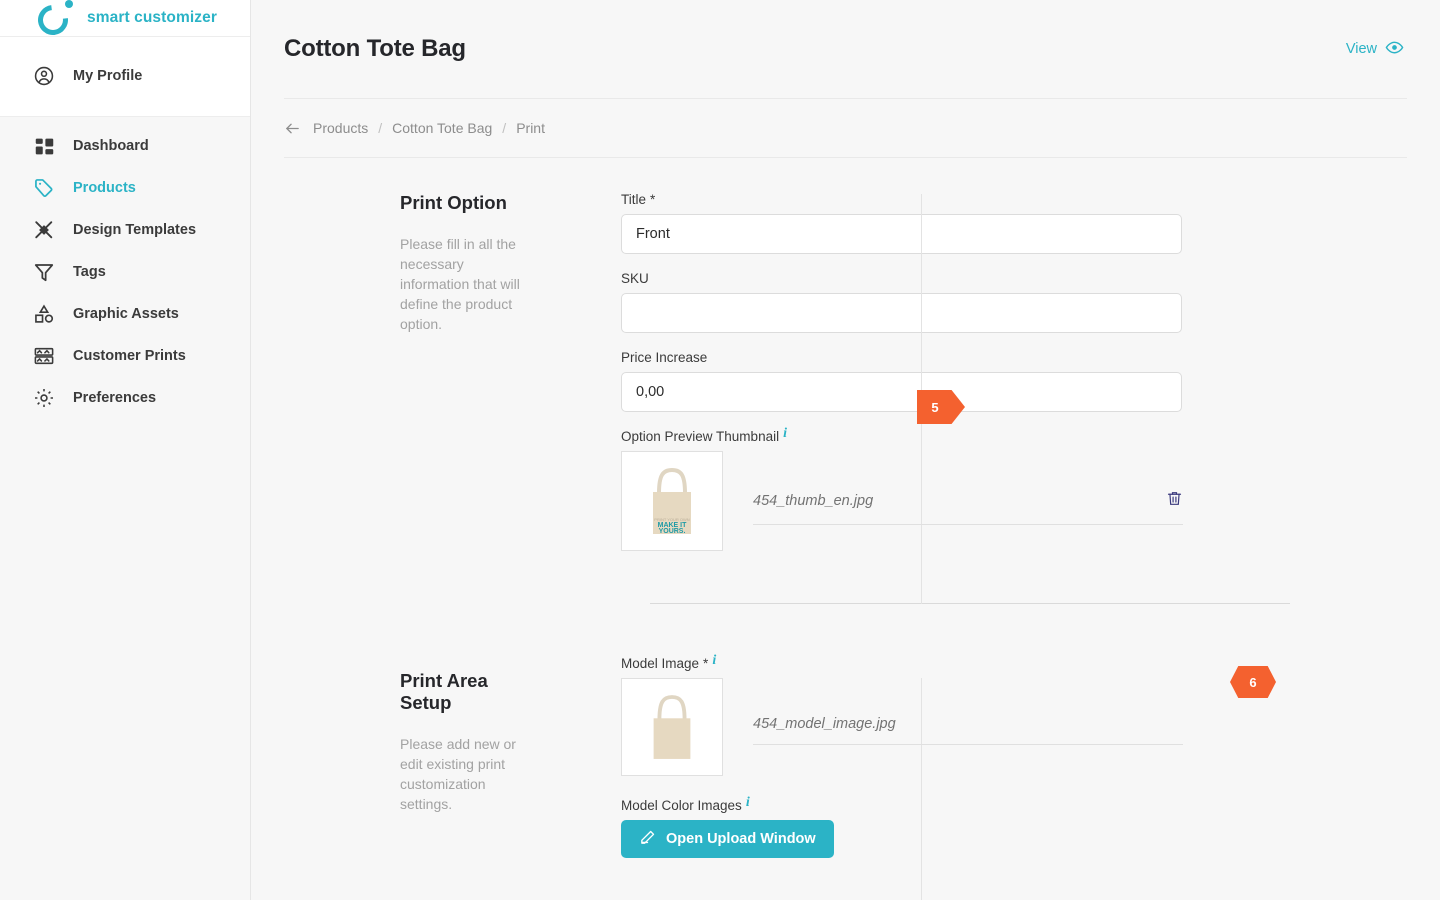  Describe the element at coordinates (453, 202) in the screenshot. I see `section-title: Print Option` at that location.